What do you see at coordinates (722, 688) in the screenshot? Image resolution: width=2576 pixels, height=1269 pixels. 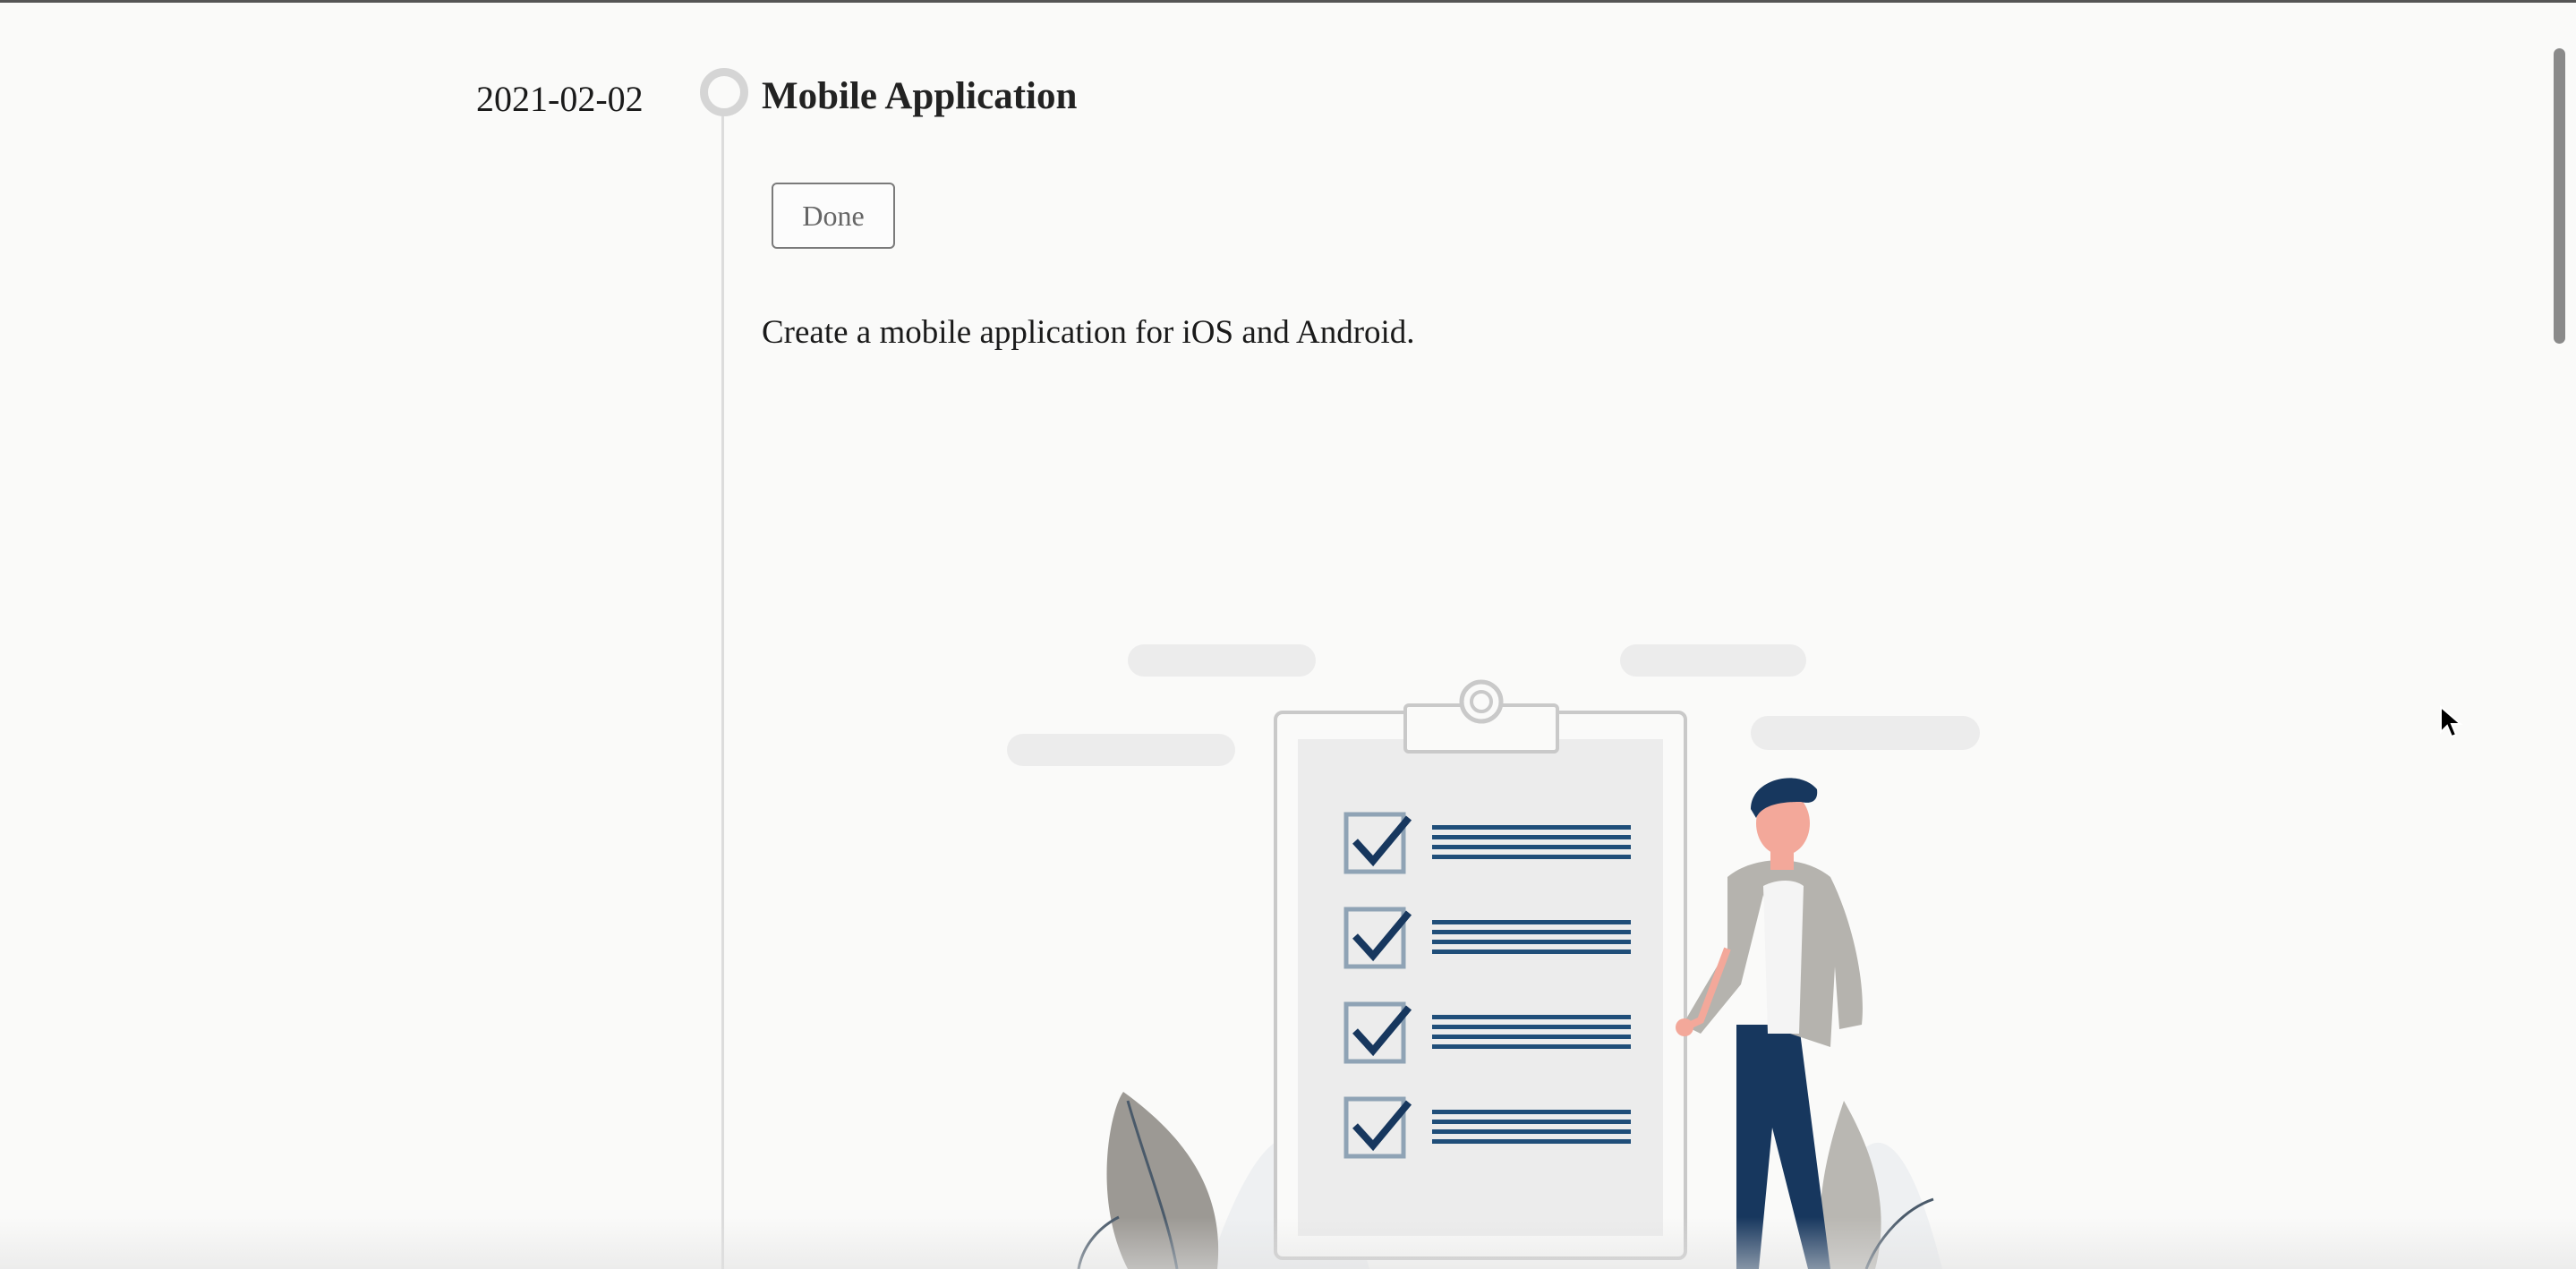 I see `timeline-line` at bounding box center [722, 688].